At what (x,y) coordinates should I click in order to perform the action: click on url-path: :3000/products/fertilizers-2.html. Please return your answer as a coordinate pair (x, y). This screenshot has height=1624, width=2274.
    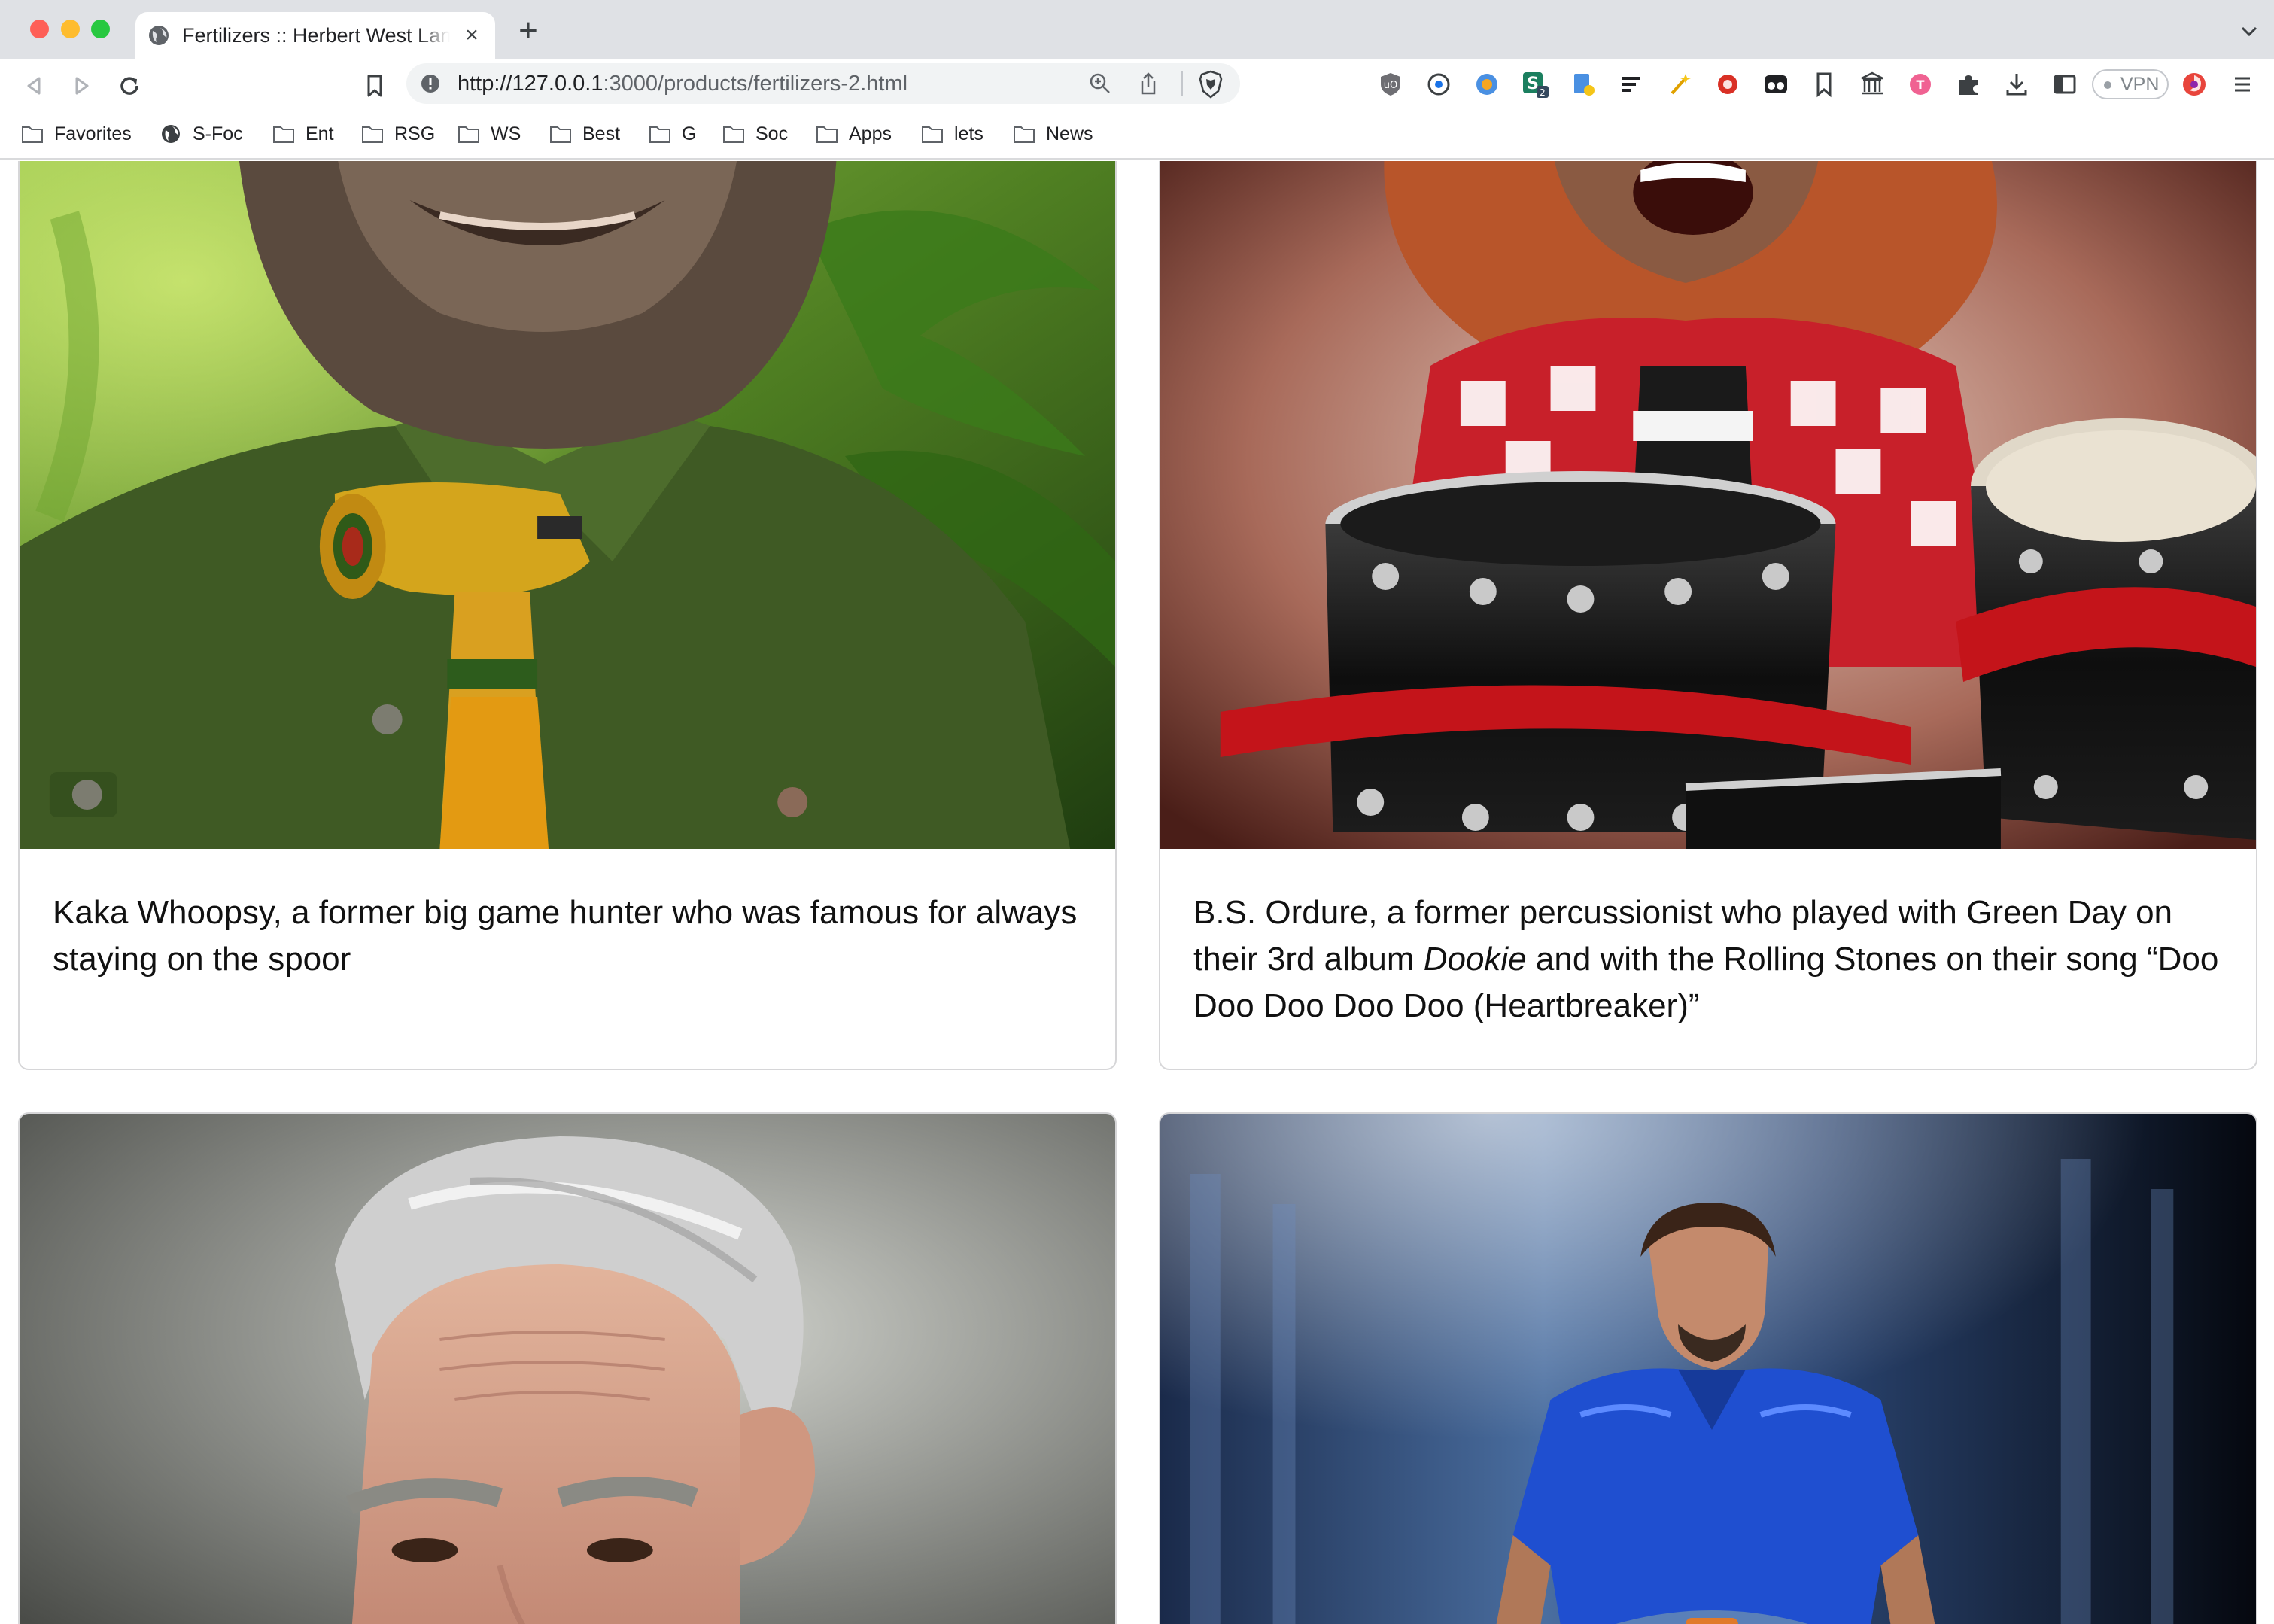
    Looking at the image, I should click on (755, 83).